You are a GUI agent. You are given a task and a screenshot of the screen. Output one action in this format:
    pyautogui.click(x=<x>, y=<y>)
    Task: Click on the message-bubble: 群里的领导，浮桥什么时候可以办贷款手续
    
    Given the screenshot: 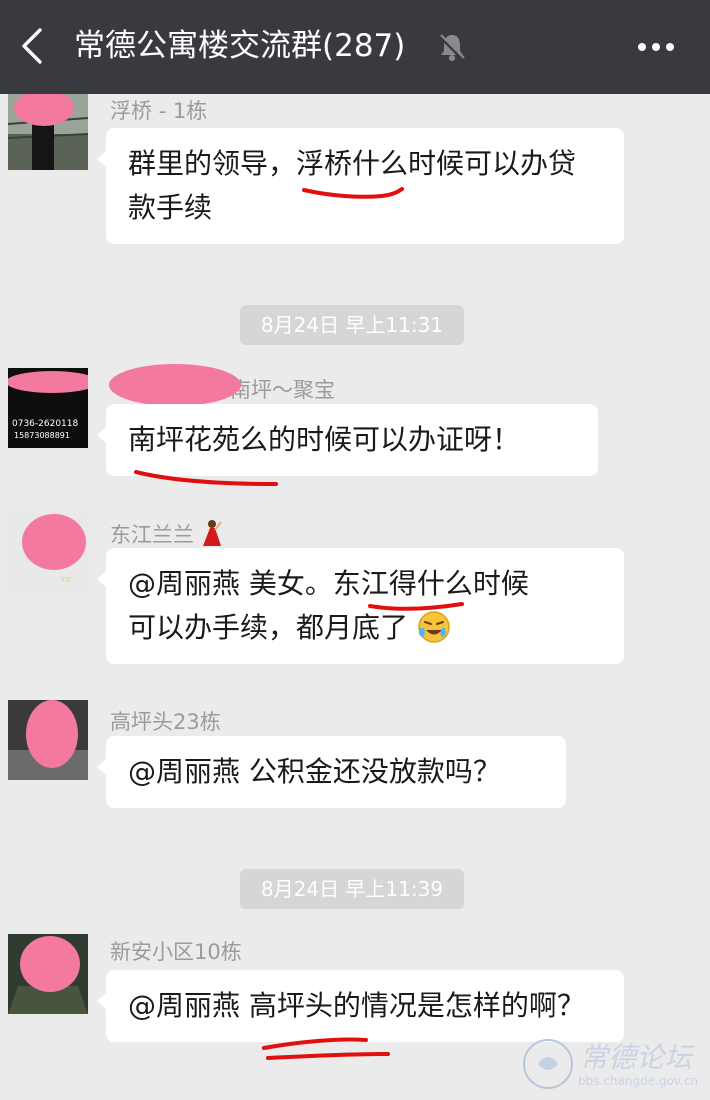 What is the action you would take?
    pyautogui.click(x=360, y=186)
    